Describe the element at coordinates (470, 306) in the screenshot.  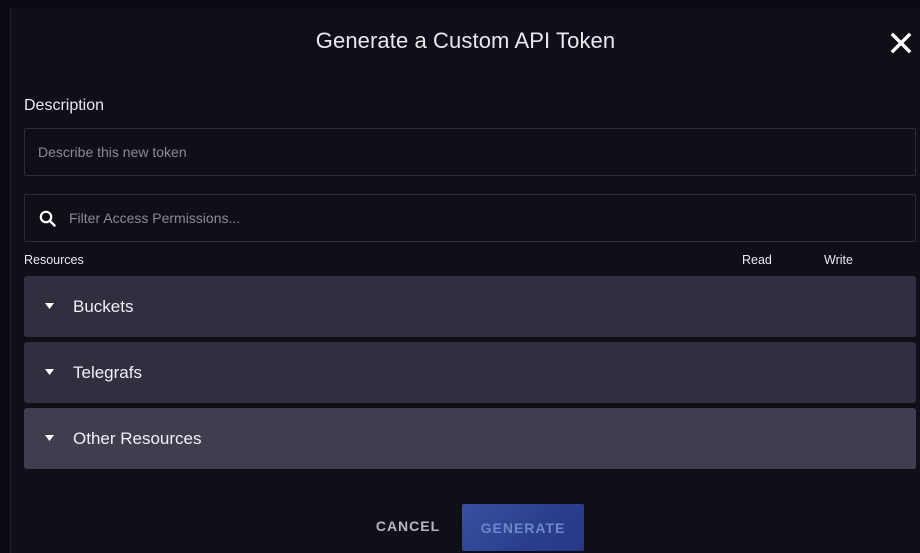
I see `resource-row-buckets: Buckets` at that location.